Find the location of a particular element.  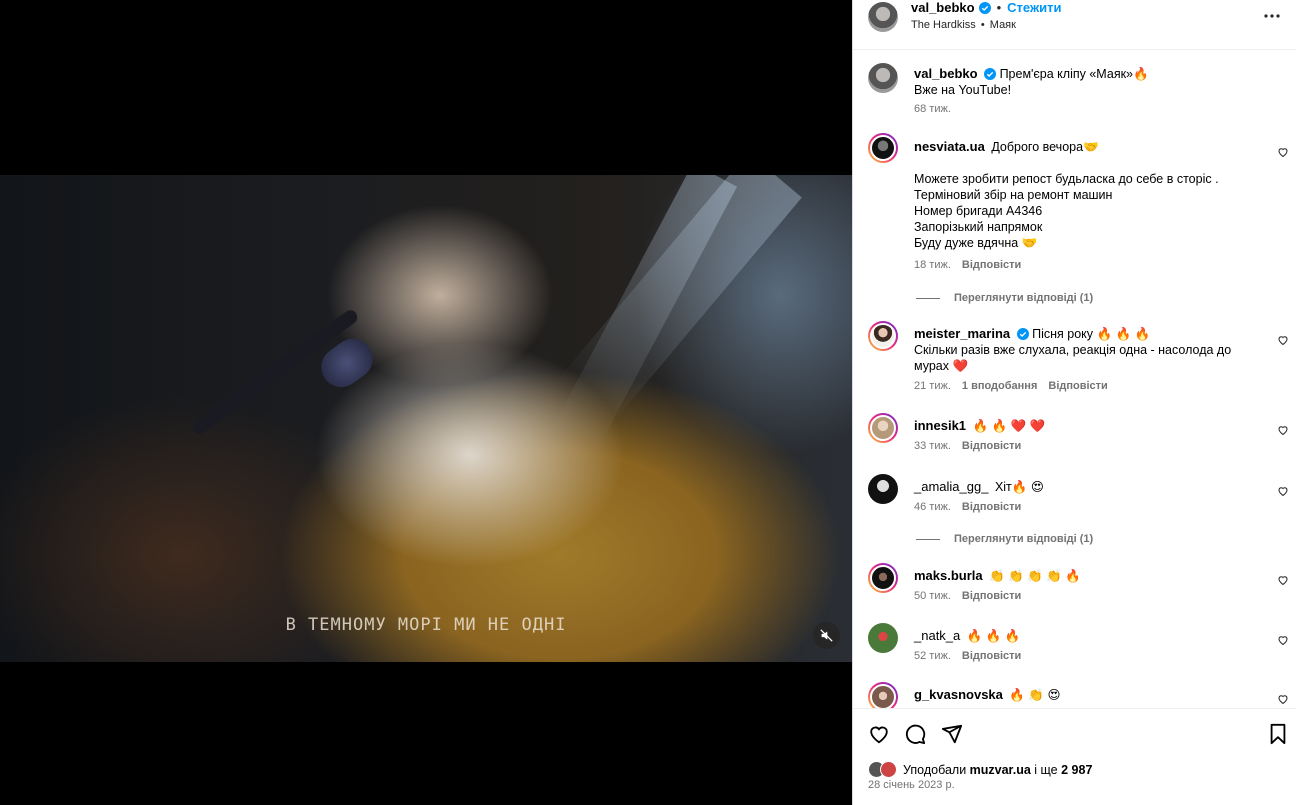

comment-username: maks.burla is located at coordinates (948, 575).